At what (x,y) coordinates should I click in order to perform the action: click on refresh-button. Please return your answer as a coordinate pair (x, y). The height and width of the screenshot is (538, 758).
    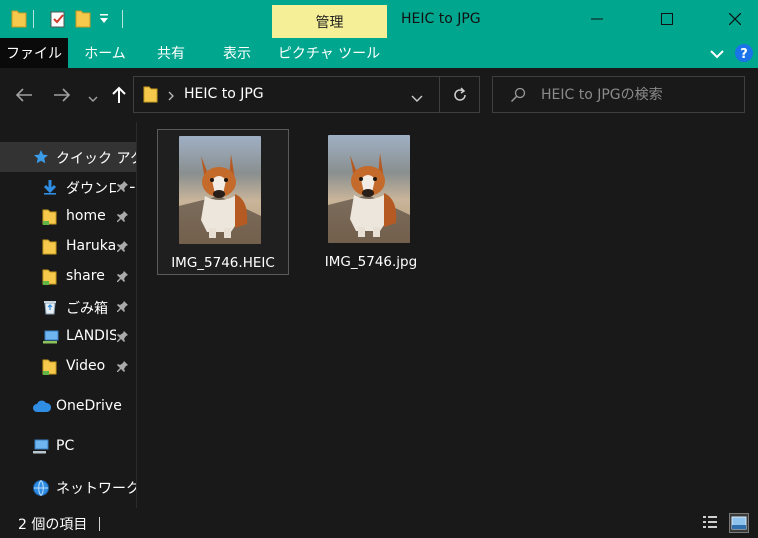
    Looking at the image, I should click on (459, 94).